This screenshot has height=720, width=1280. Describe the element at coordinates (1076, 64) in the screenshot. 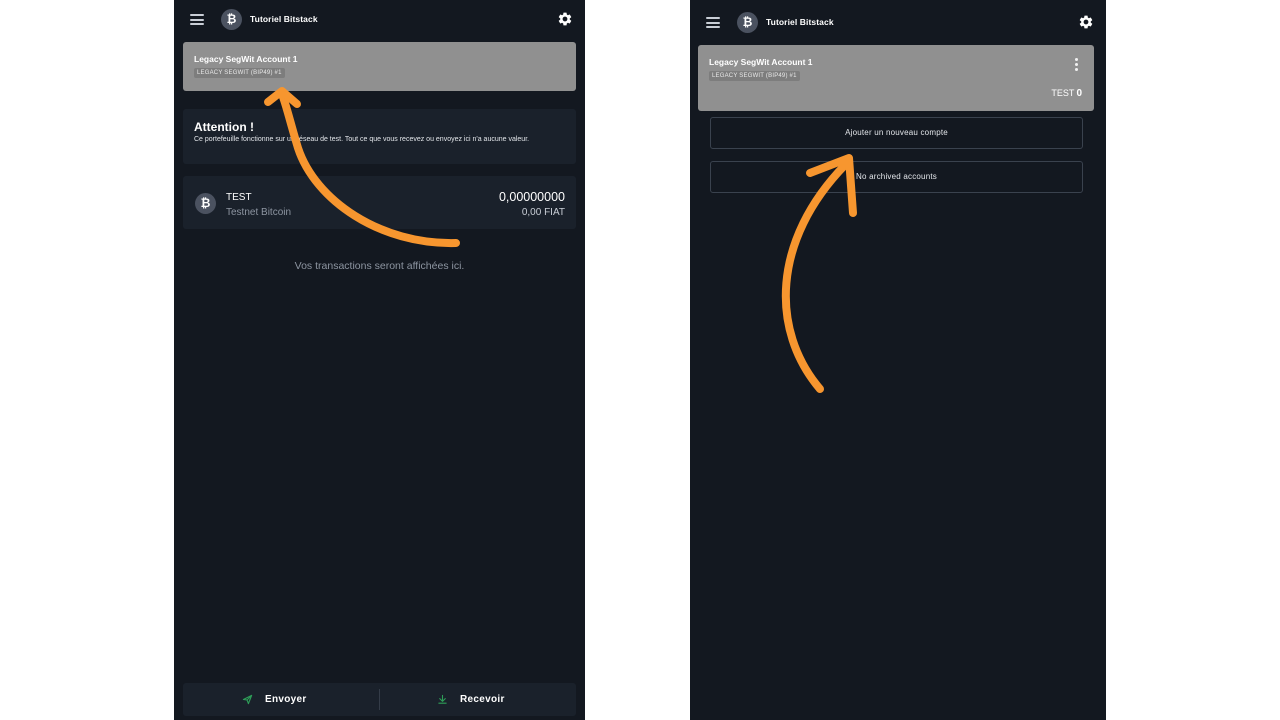

I see `kebab-menu-icon` at that location.